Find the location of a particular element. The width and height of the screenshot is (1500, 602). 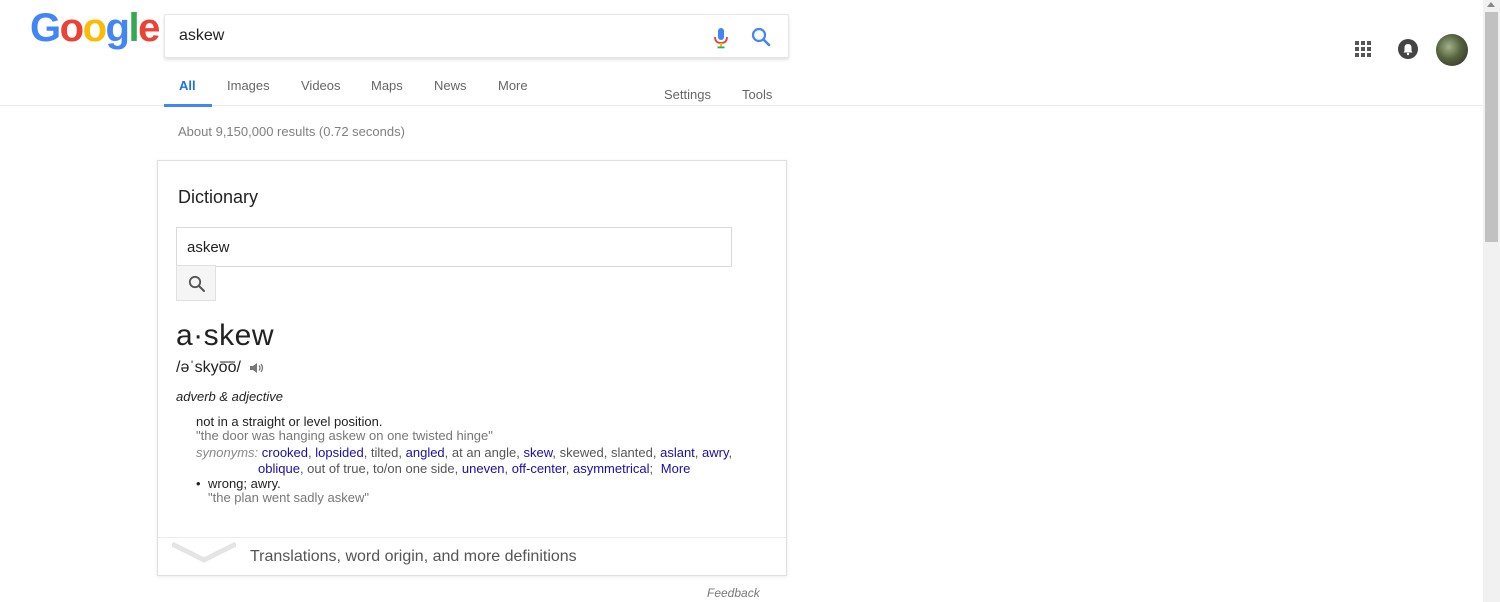

synonym-link: awry is located at coordinates (715, 452).